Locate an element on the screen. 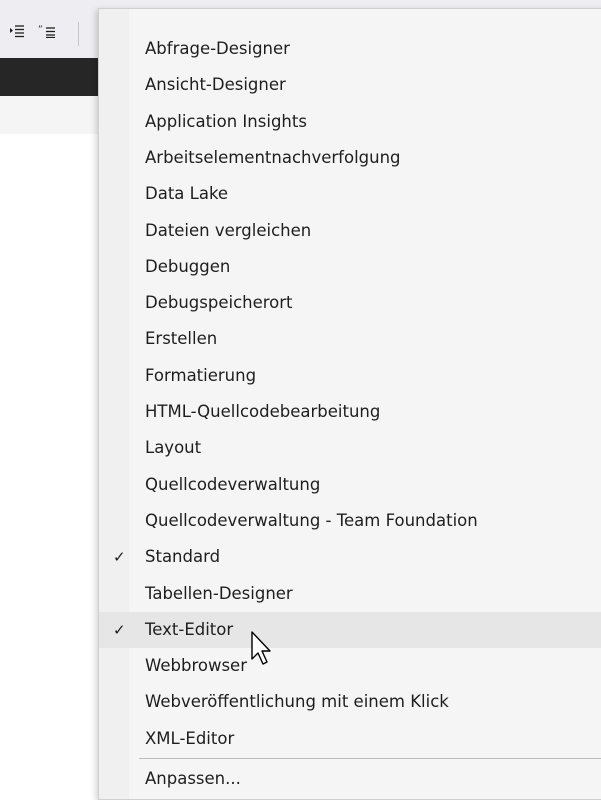  editor-area is located at coordinates (50, 466).